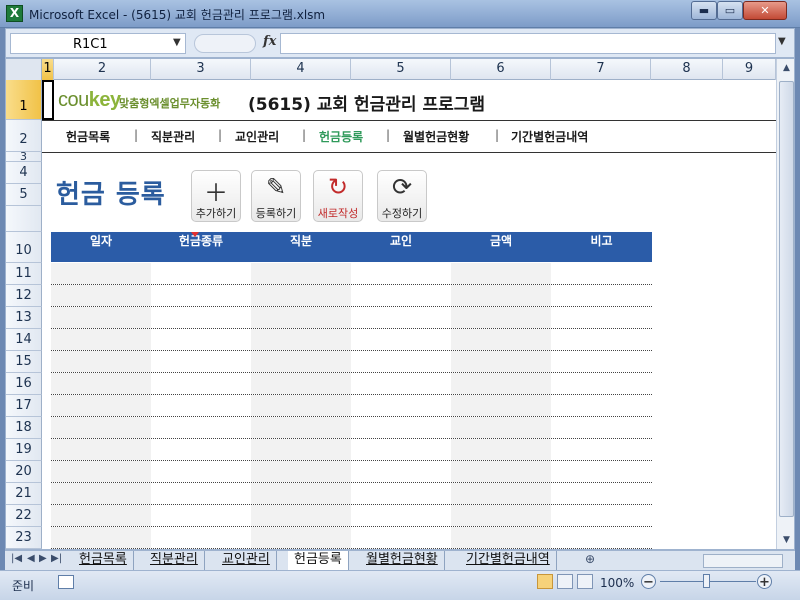 This screenshot has height=600, width=800. I want to click on formula-input, so click(528, 43).